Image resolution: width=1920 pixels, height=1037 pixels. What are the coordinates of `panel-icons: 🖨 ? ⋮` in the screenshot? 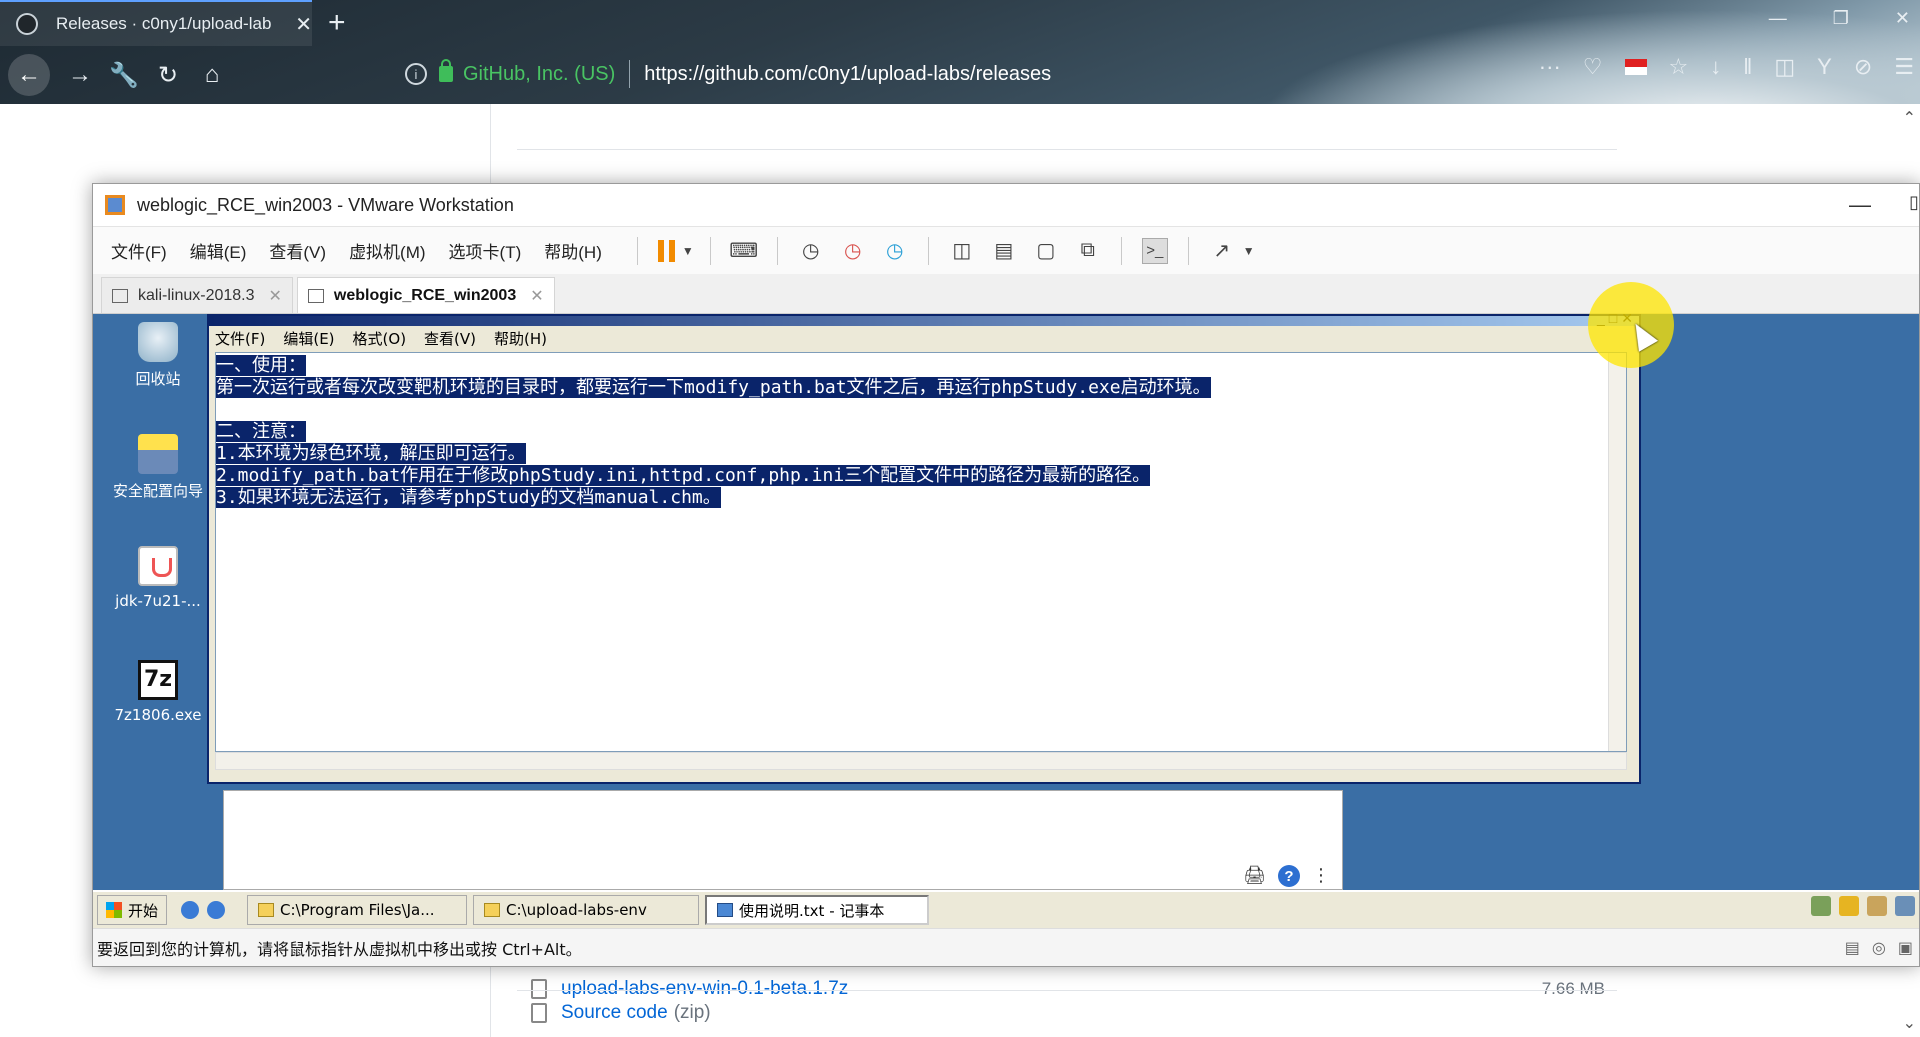 It's located at (1286, 876).